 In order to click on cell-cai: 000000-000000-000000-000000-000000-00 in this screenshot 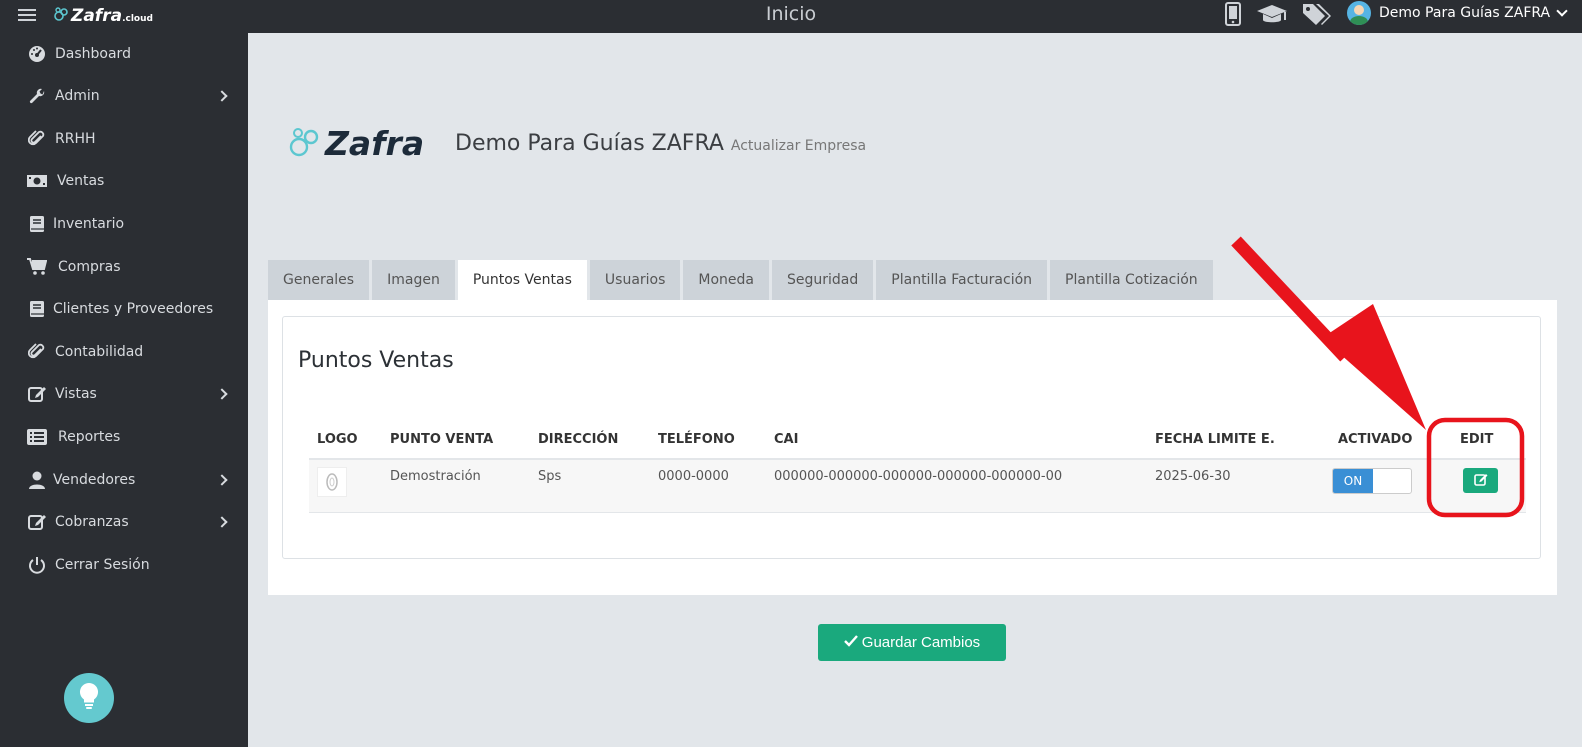, I will do `click(918, 476)`.